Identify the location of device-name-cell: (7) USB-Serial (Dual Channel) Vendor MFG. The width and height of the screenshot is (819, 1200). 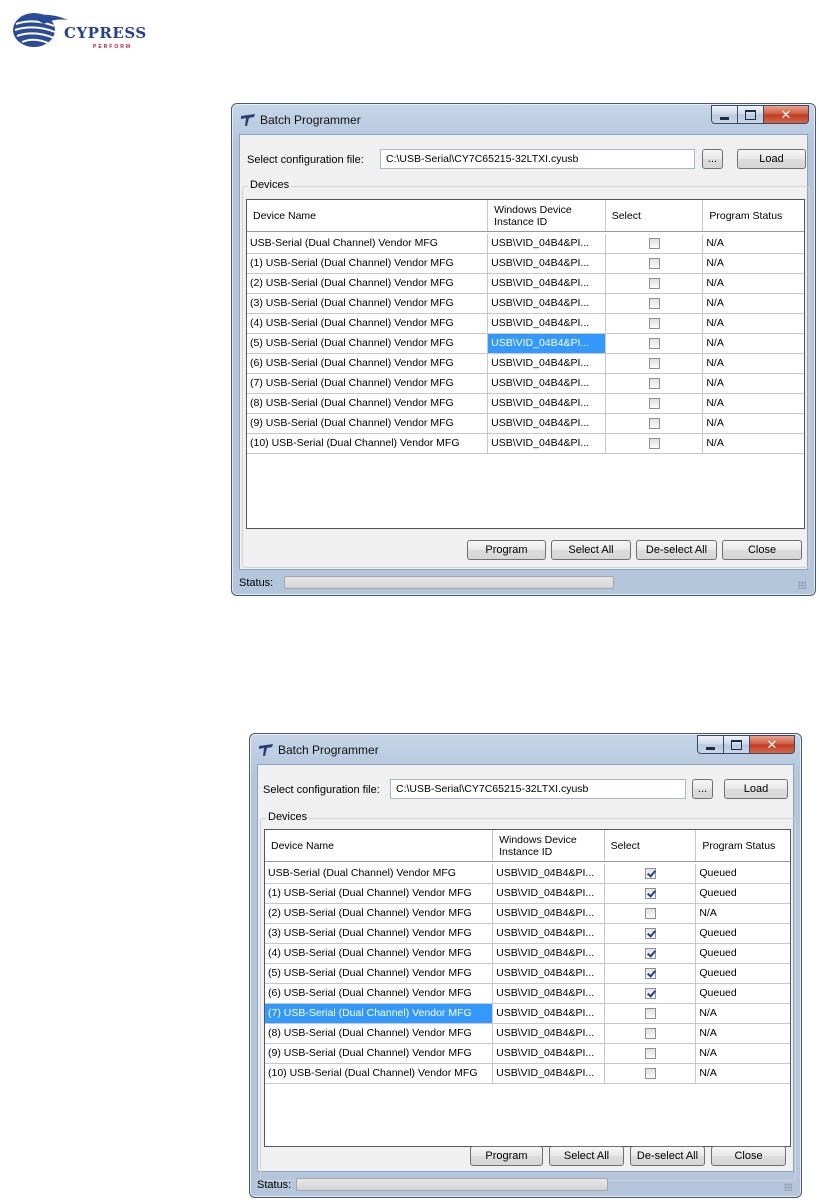
(379, 1014).